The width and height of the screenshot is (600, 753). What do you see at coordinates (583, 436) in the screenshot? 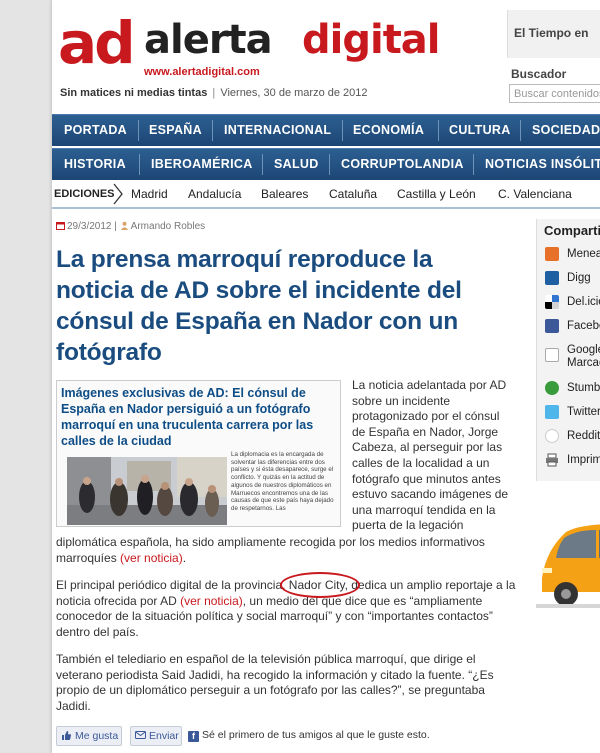
I see `share-label: Reddit` at bounding box center [583, 436].